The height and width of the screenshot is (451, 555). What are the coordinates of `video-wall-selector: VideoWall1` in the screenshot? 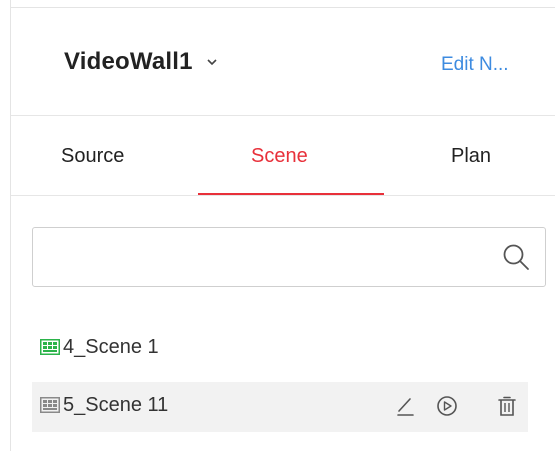 It's located at (141, 62).